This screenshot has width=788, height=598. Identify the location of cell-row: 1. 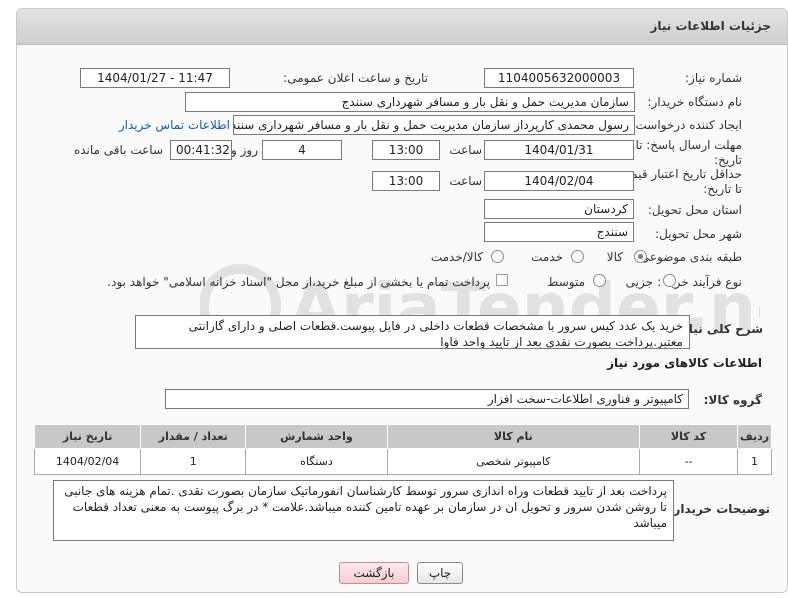
(754, 461).